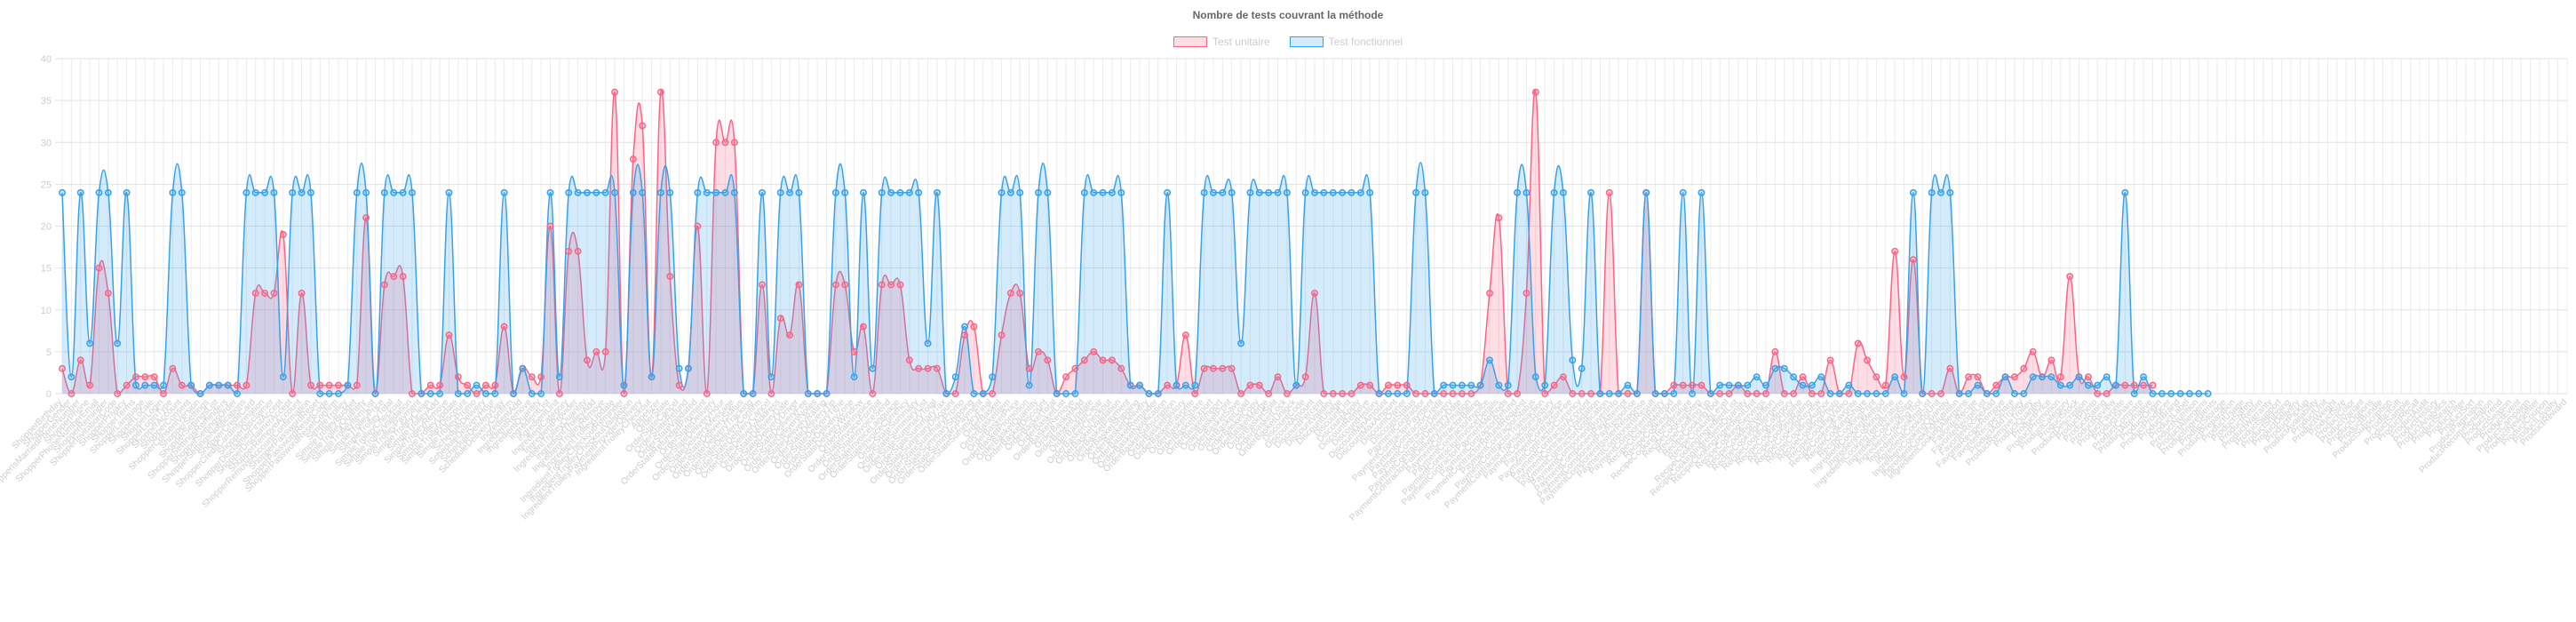 The image size is (2576, 622). Describe the element at coordinates (46, 228) in the screenshot. I see `y-tick-label: 20` at that location.